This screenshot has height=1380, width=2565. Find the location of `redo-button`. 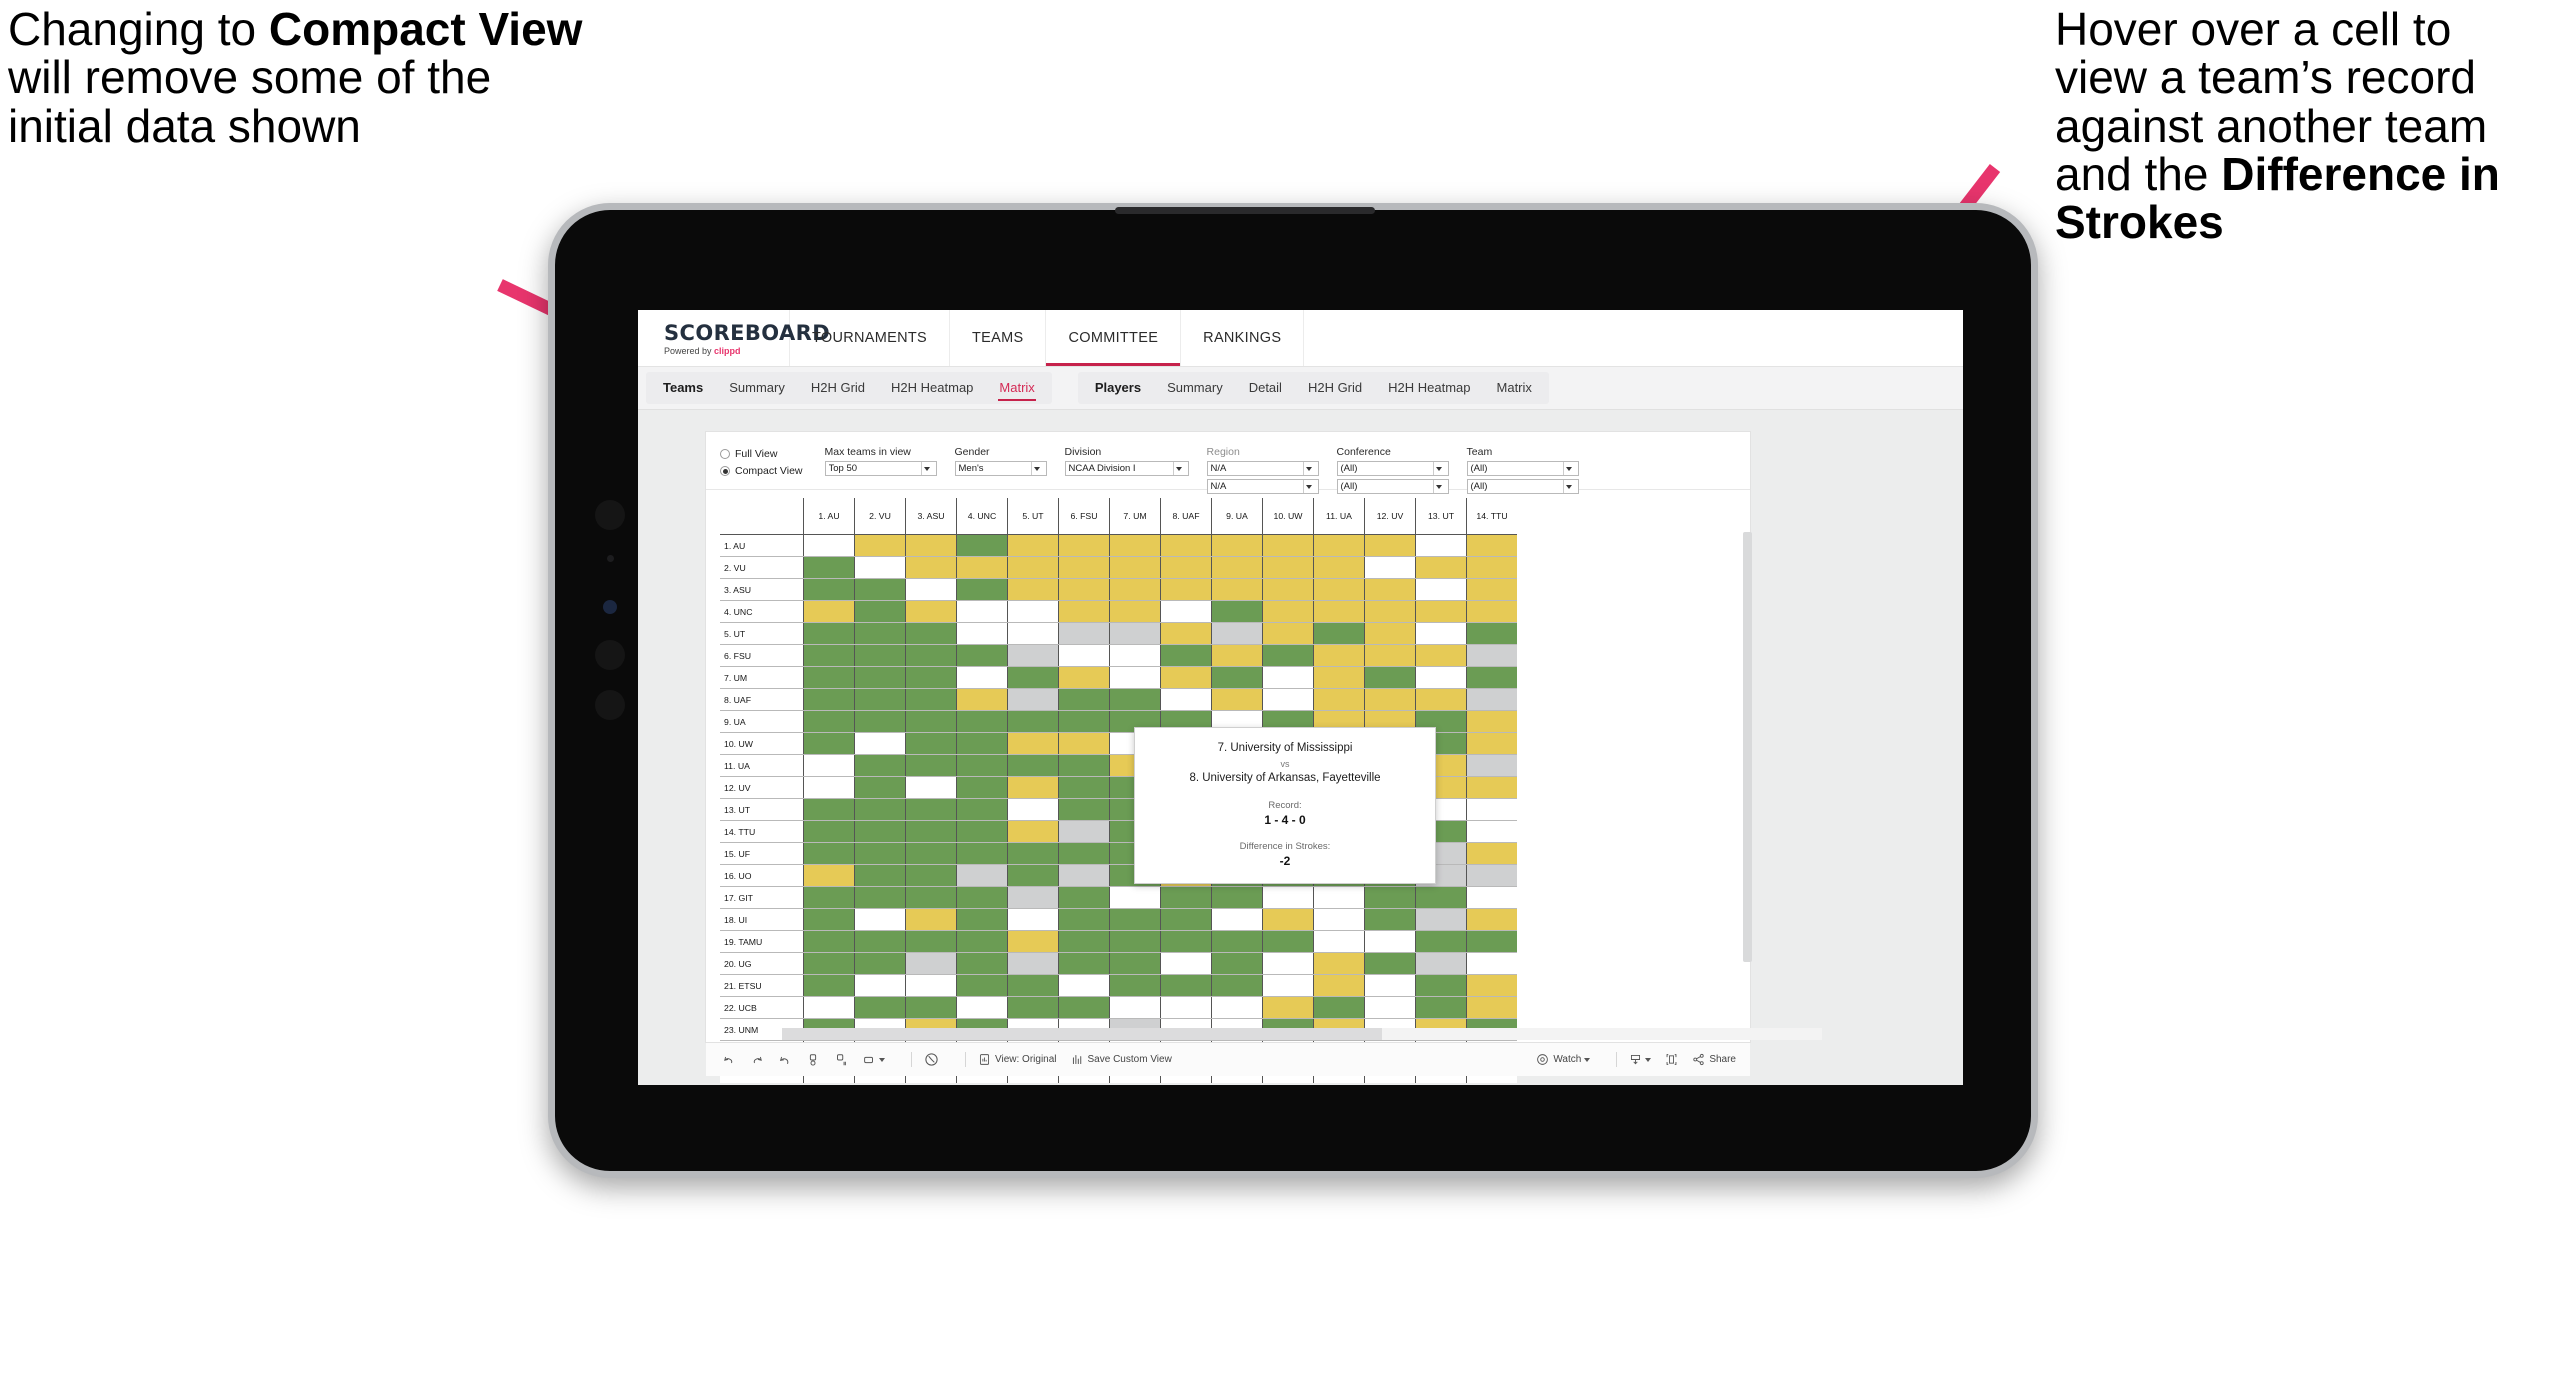

redo-button is located at coordinates (757, 1060).